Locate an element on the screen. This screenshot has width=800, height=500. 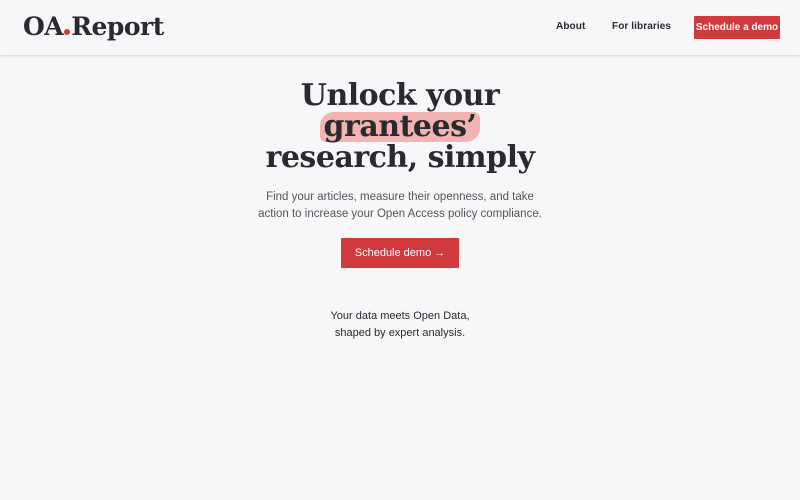
logo-text-oa: OA is located at coordinates (43, 26).